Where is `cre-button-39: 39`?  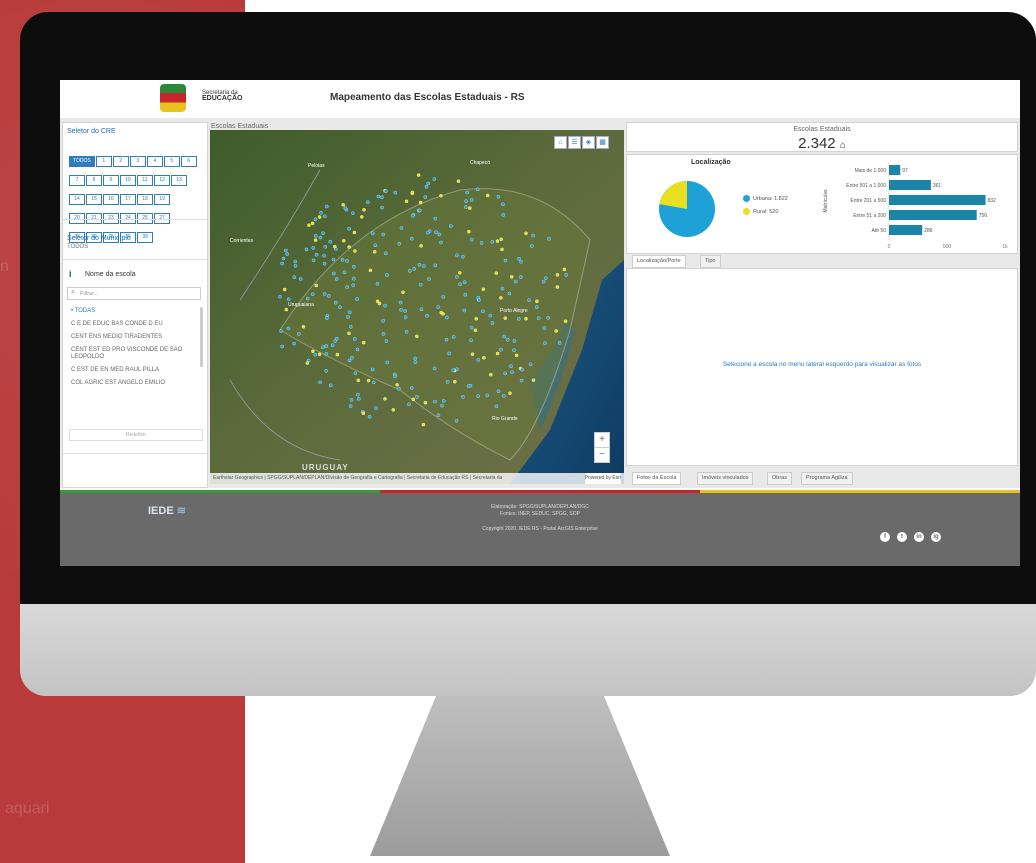 cre-button-39: 39 is located at coordinates (145, 237).